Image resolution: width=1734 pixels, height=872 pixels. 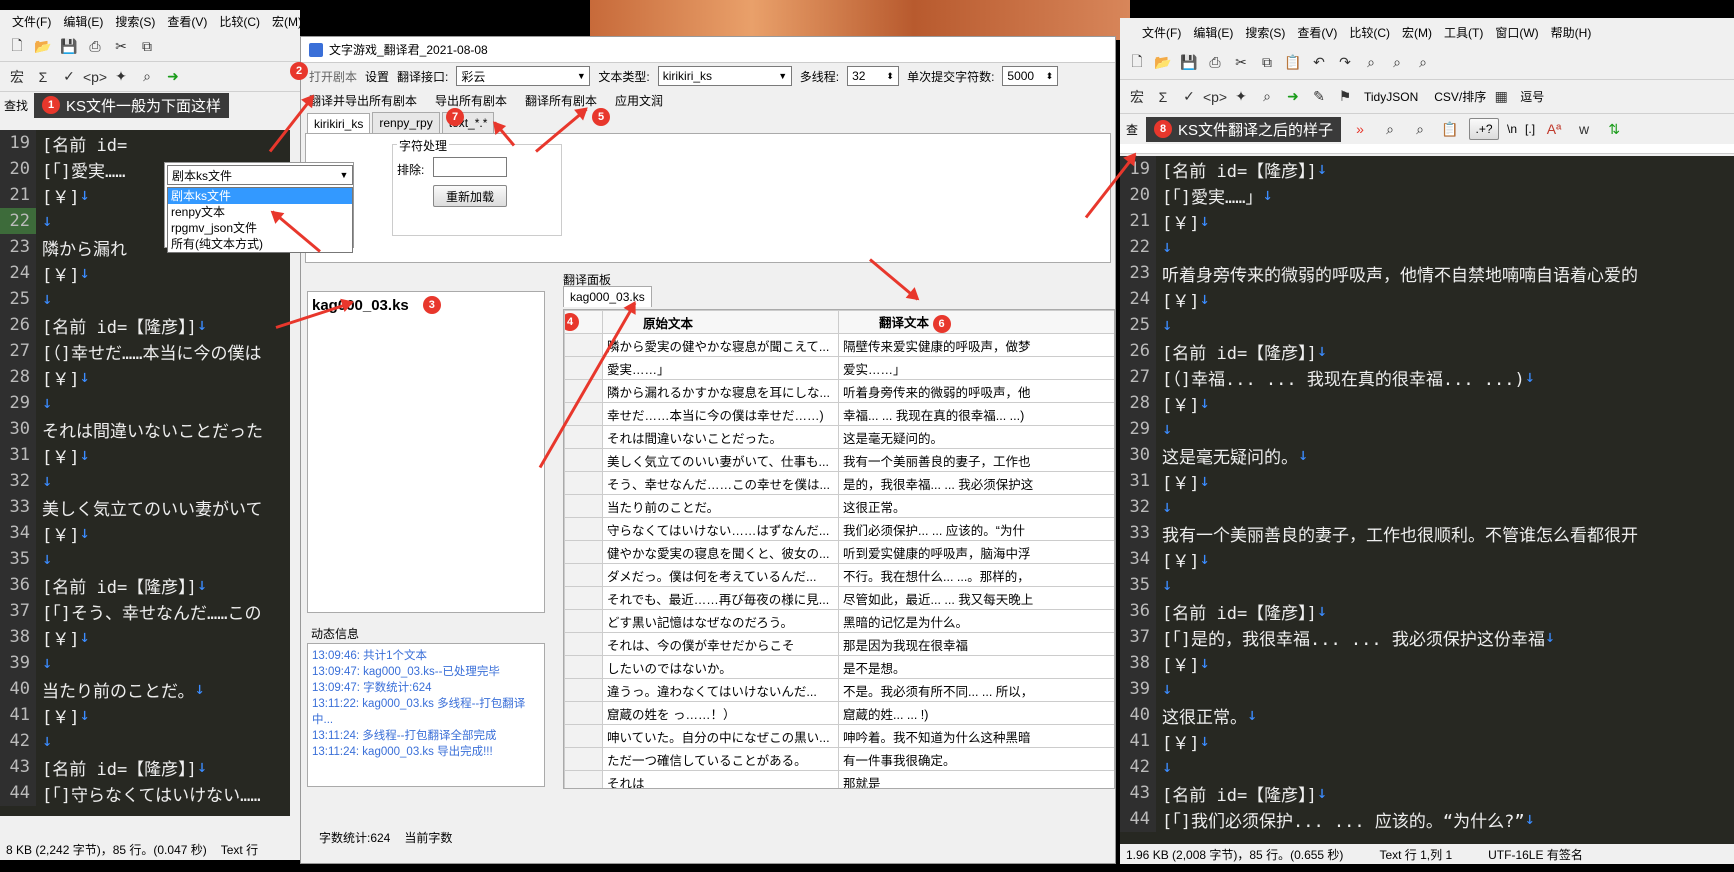 I want to click on new-file-icon: 🗋, so click(x=1137, y=63).